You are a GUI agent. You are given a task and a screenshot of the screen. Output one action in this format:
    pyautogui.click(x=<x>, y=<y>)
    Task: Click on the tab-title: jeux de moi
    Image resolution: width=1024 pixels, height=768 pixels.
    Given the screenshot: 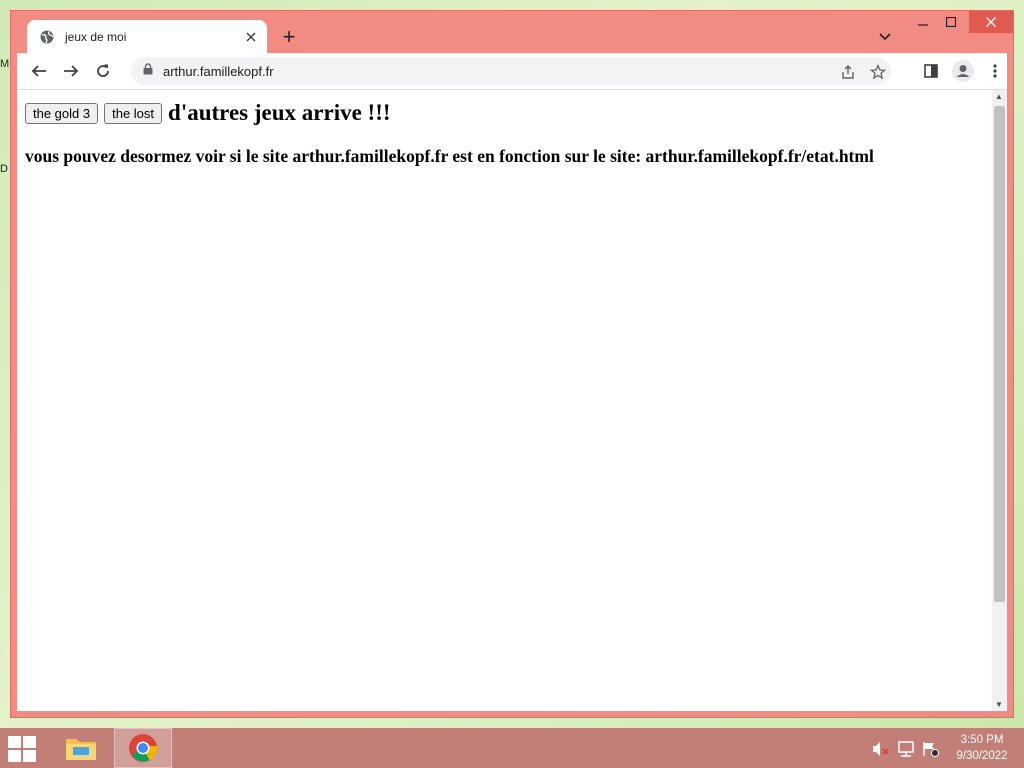 What is the action you would take?
    pyautogui.click(x=96, y=37)
    